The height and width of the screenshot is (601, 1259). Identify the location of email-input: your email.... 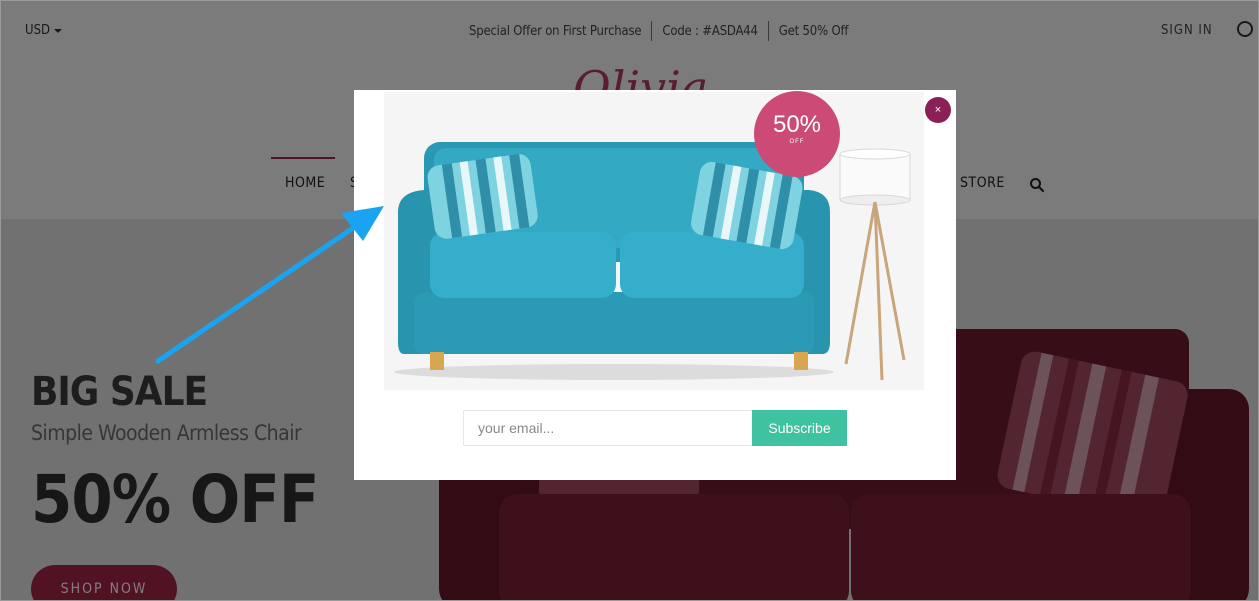
(607, 428).